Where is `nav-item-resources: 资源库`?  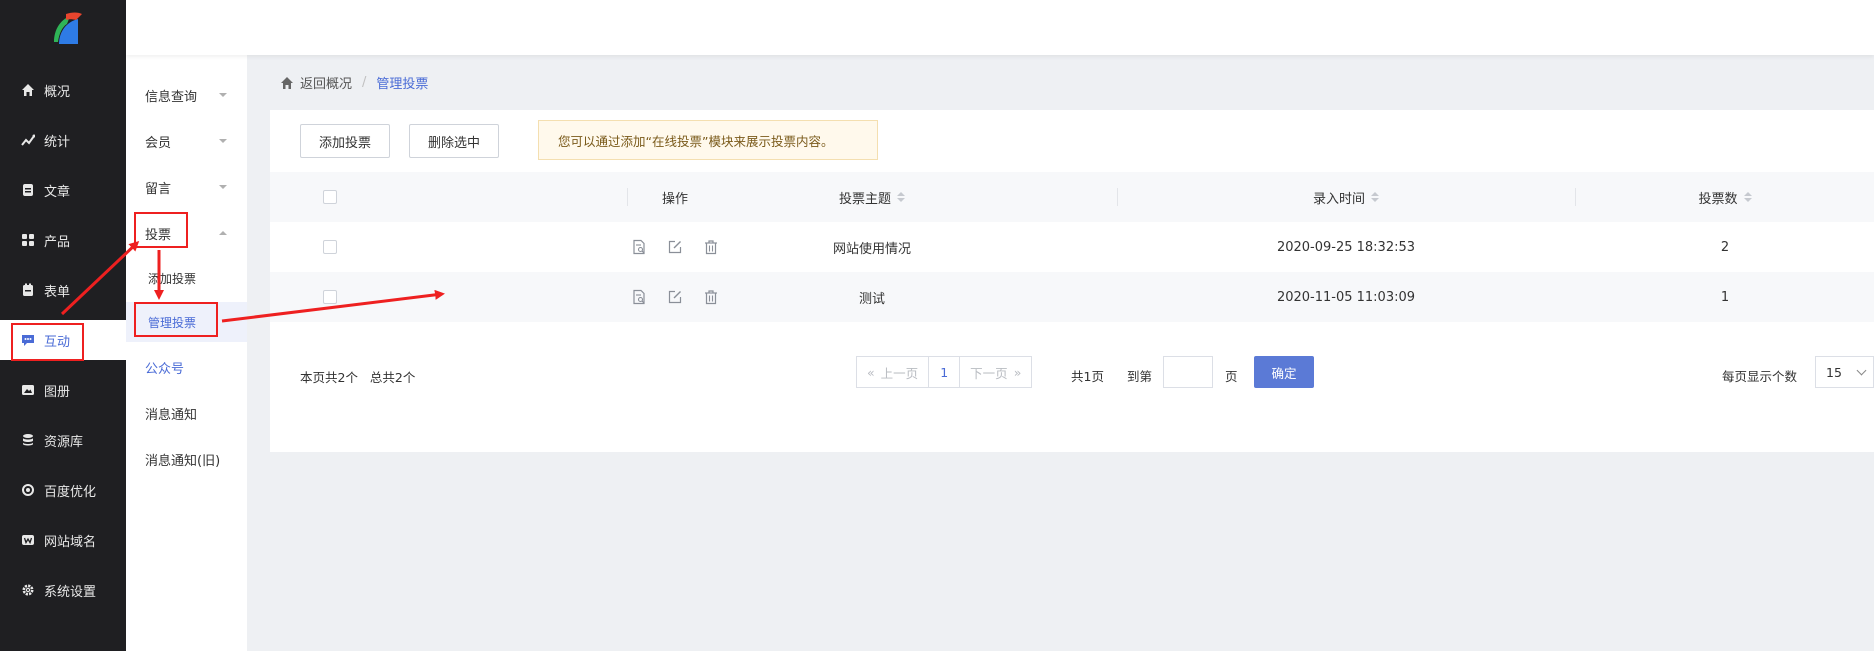
nav-item-resources: 资源库 is located at coordinates (63, 440).